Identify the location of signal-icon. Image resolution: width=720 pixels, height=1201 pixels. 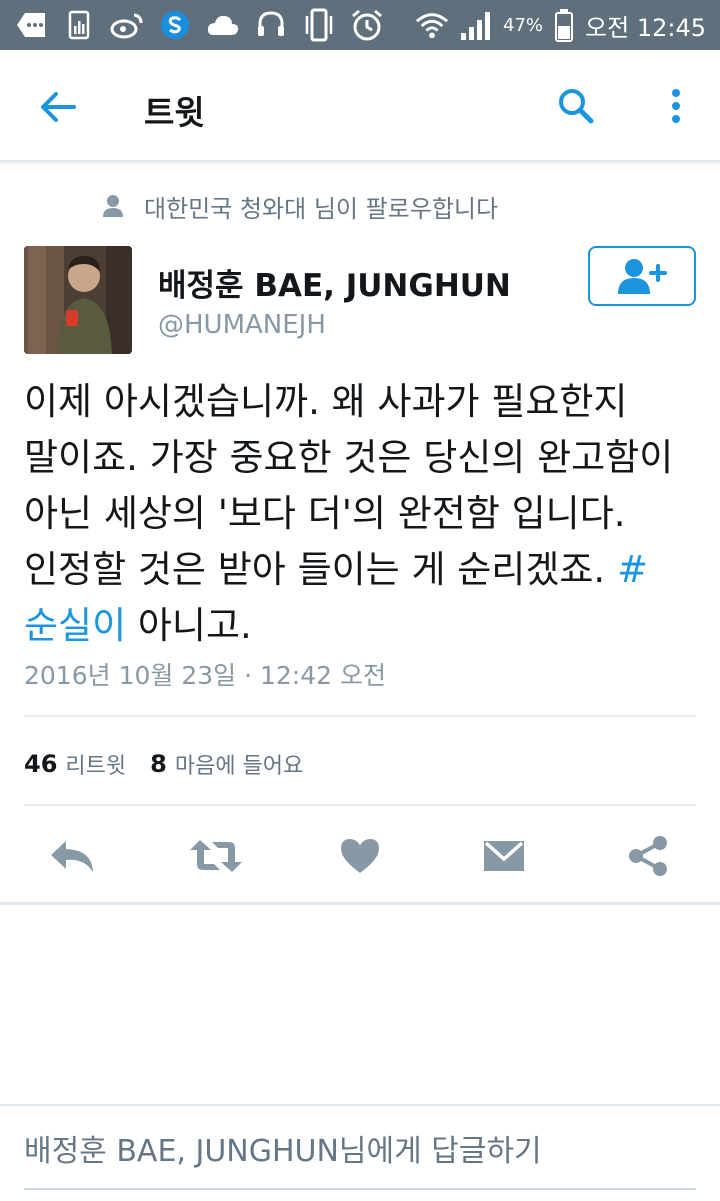
(476, 25).